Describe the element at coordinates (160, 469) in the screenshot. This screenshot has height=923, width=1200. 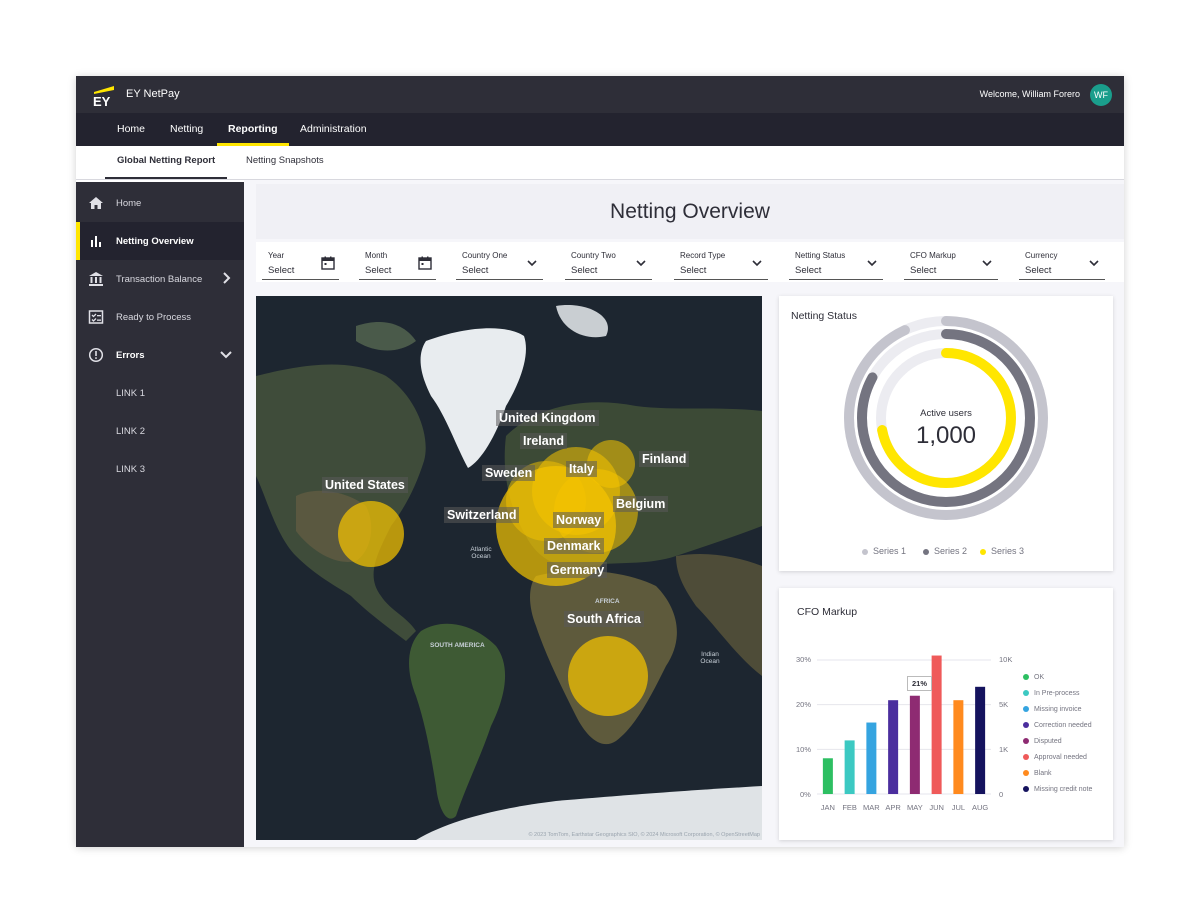
I see `sidebar-item-link-3: LINK 3` at that location.